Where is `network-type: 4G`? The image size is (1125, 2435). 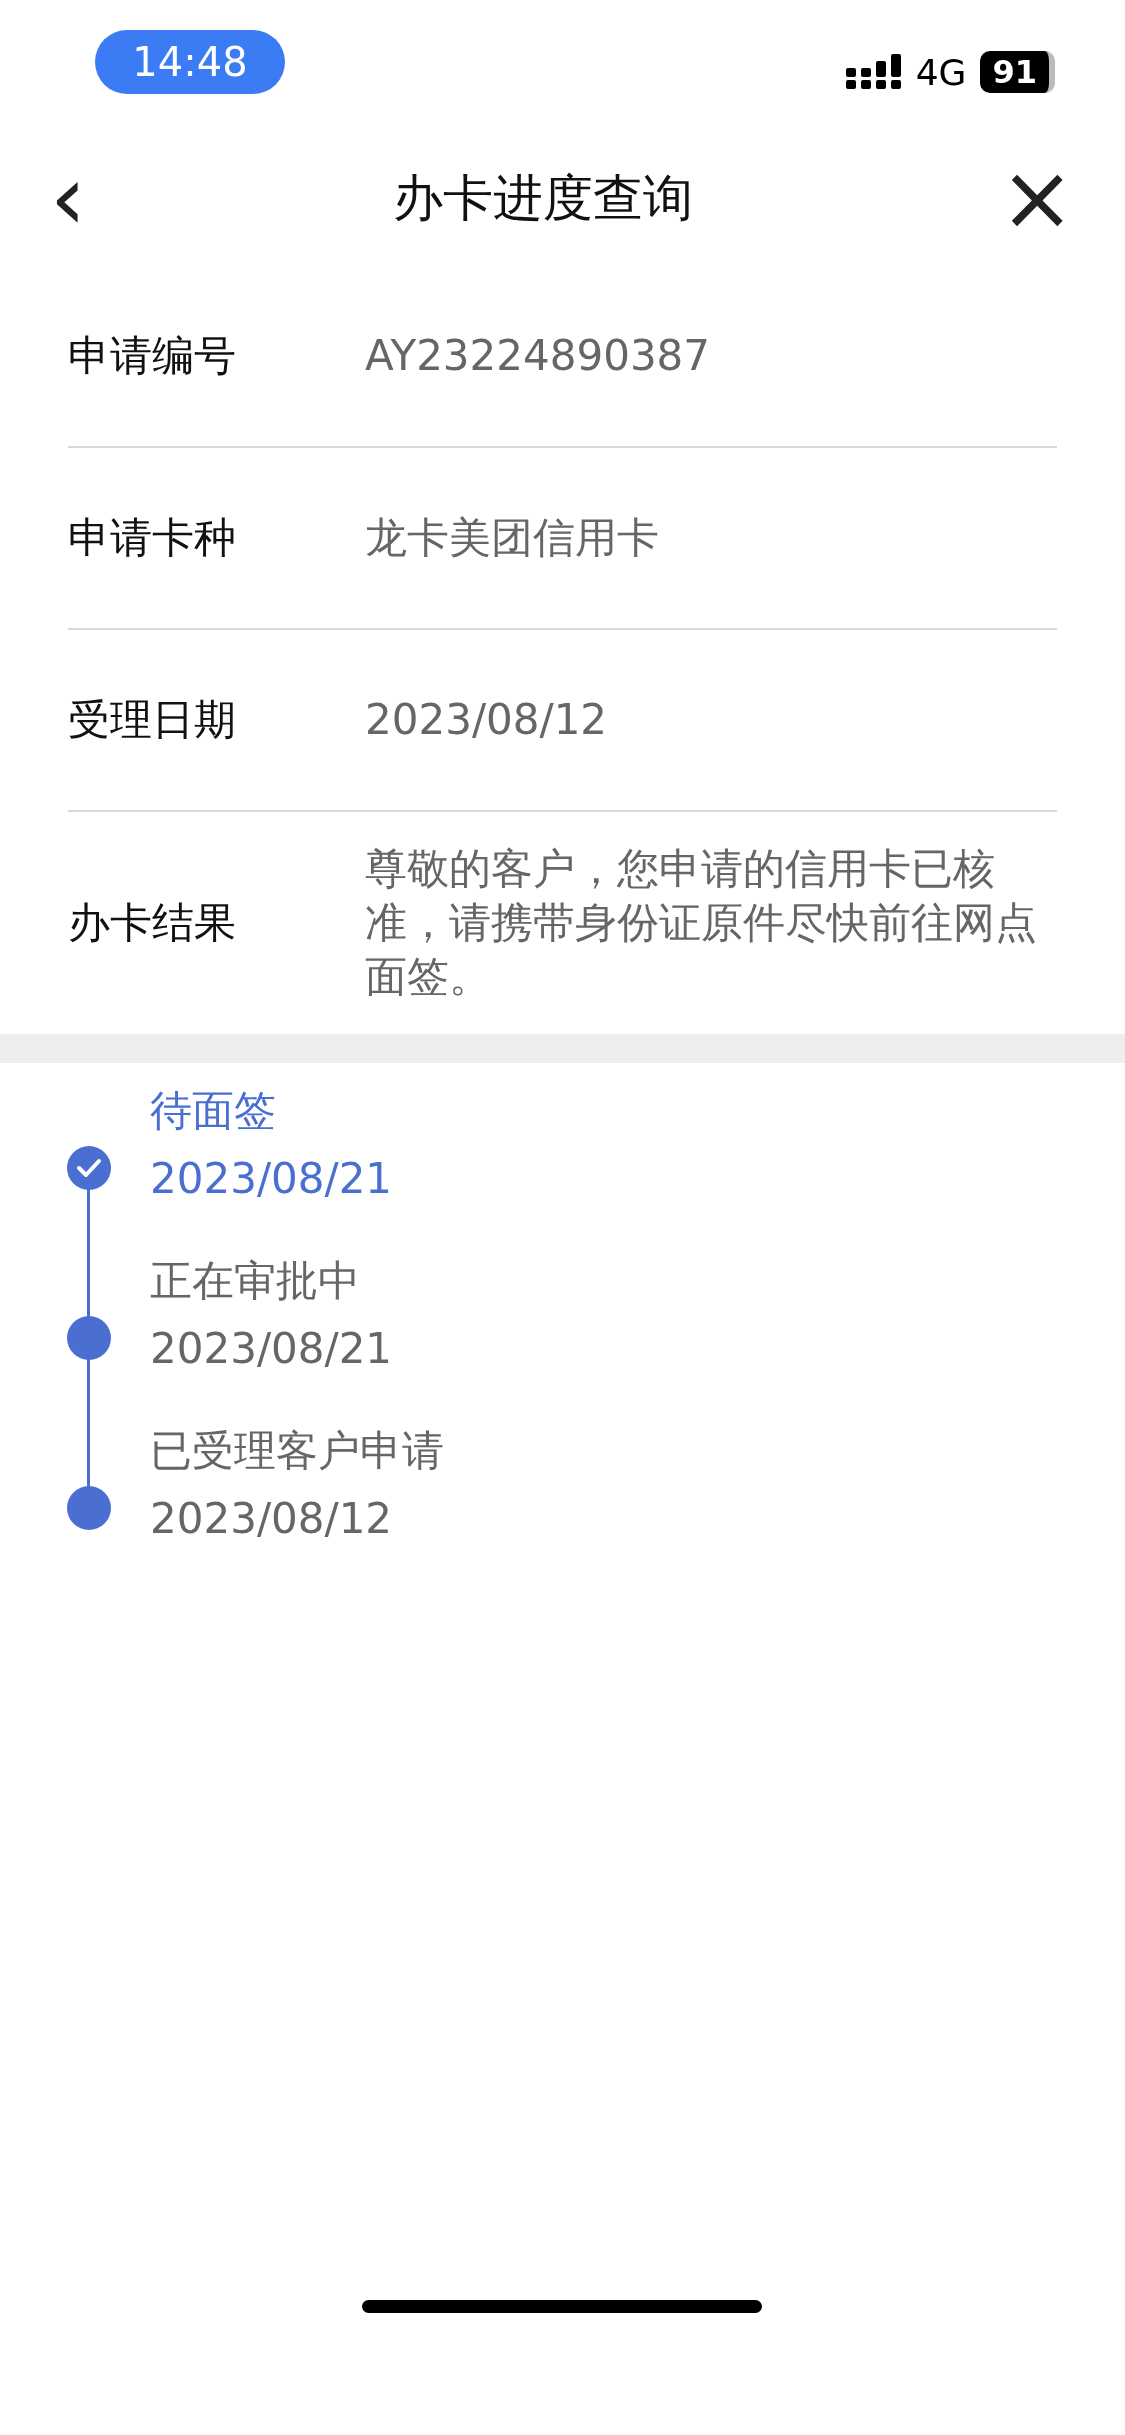 network-type: 4G is located at coordinates (941, 72).